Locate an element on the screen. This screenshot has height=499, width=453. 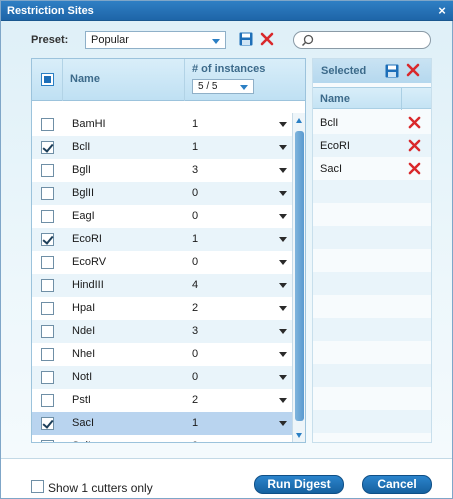
preset-select: Popular is located at coordinates (155, 40).